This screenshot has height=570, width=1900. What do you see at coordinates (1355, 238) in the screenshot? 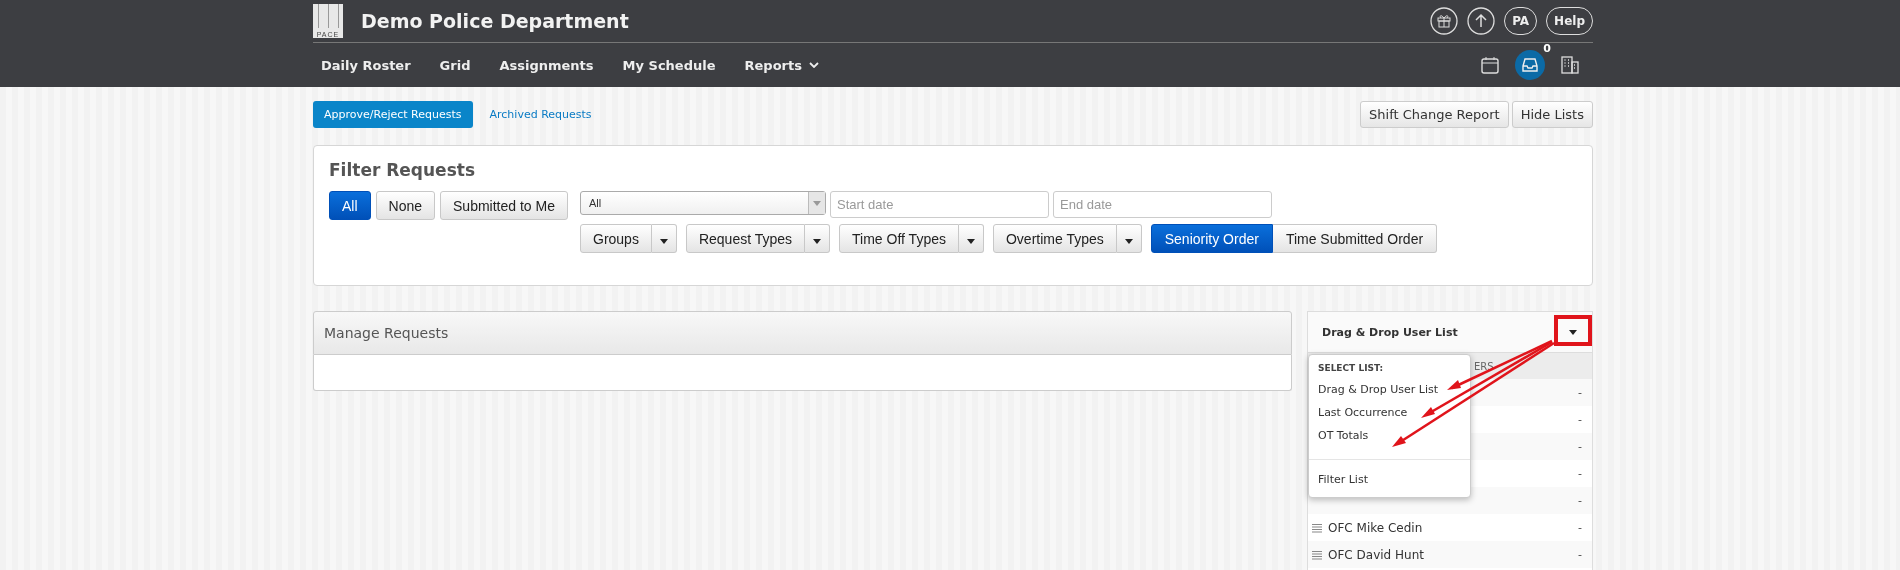
I see `sort-order-button: Time Submitted Order` at bounding box center [1355, 238].